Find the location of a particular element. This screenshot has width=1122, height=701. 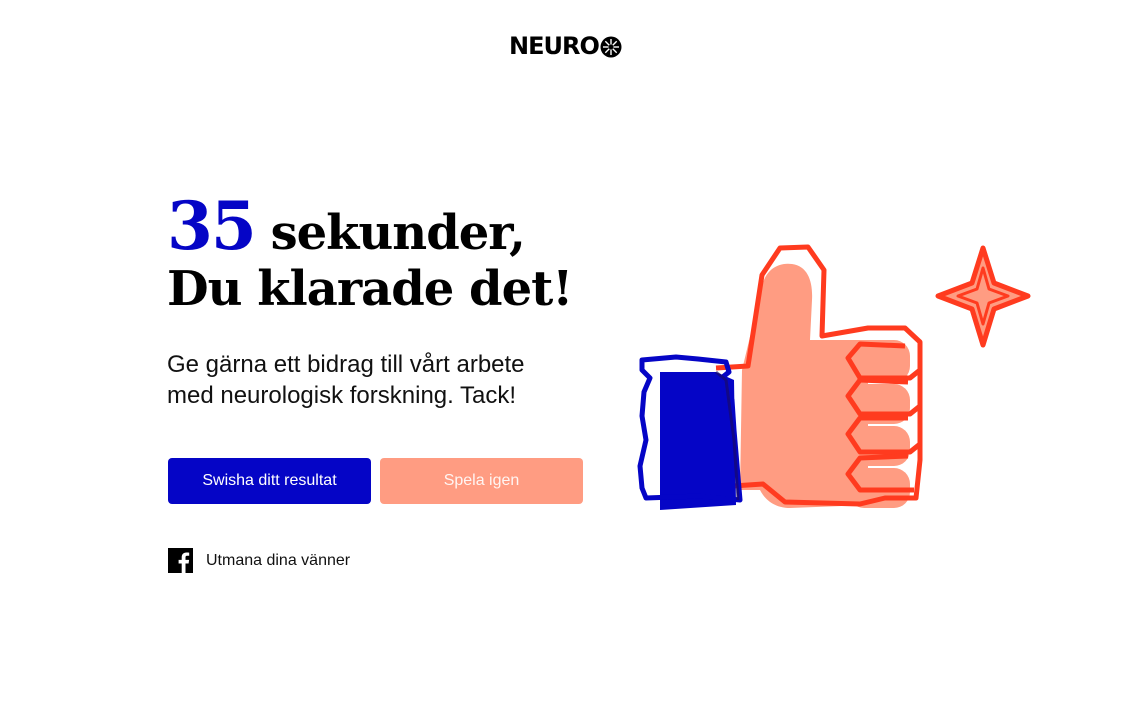

facebook-icon is located at coordinates (180, 560).